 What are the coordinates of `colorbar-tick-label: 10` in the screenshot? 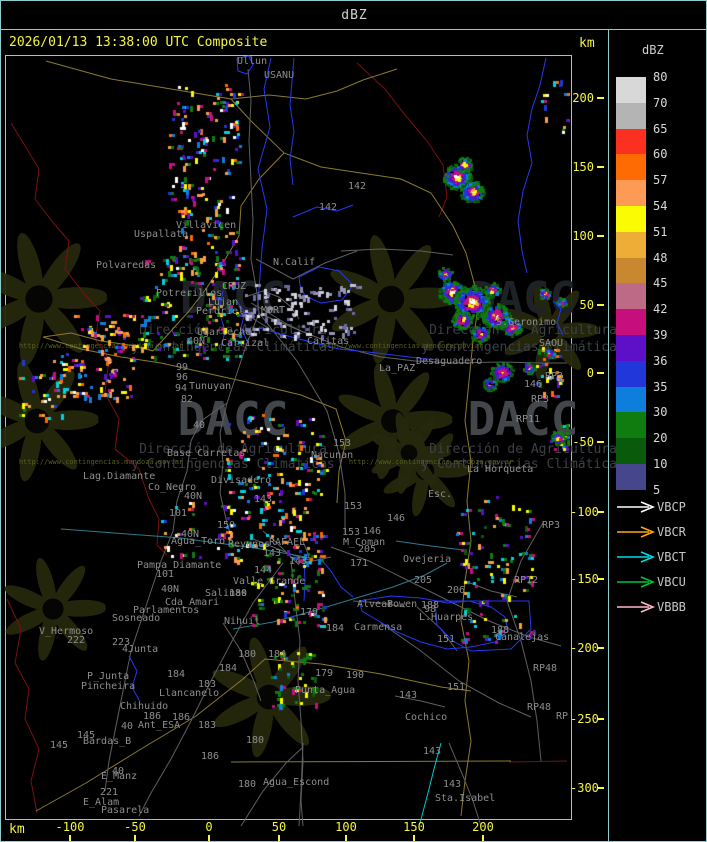 It's located at (660, 464).